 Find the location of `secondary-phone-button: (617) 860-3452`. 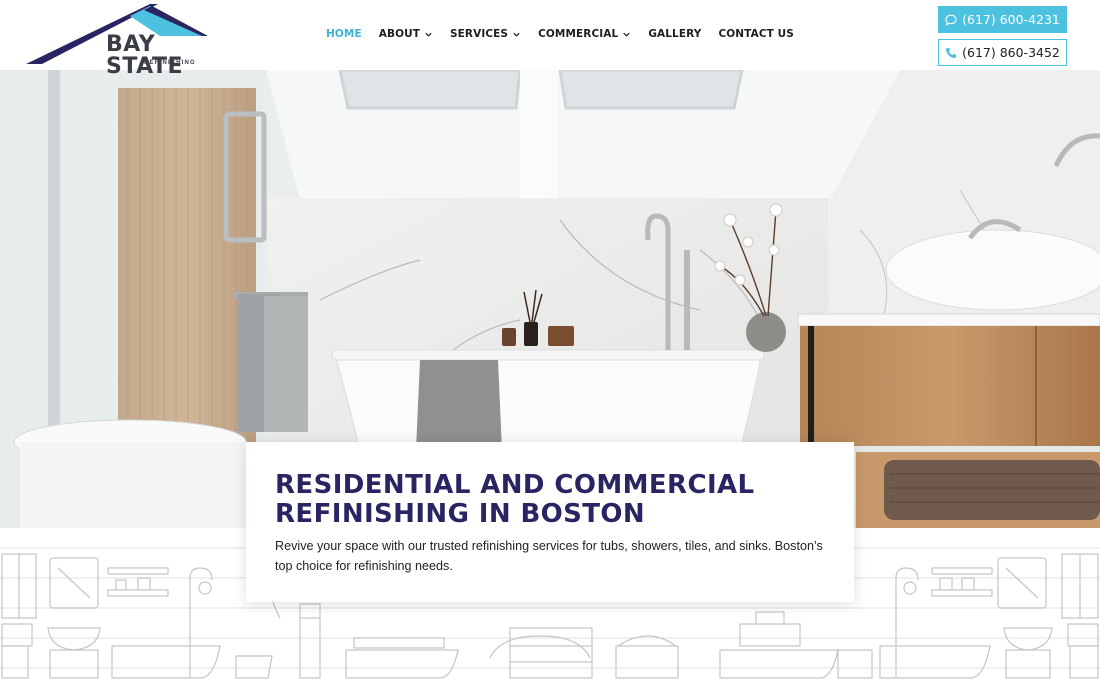

secondary-phone-button: (617) 860-3452 is located at coordinates (1002, 52).